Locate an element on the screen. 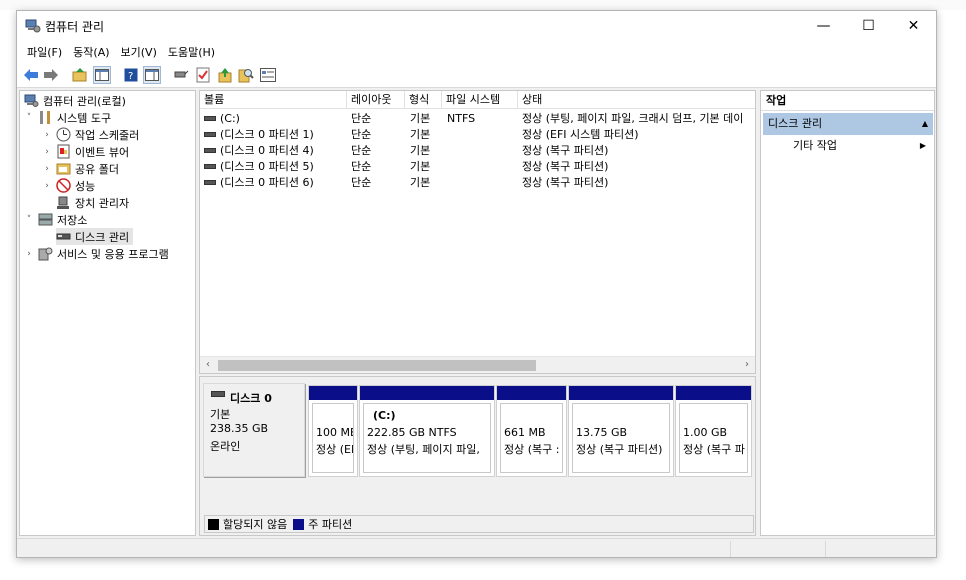 The width and height of the screenshot is (966, 580). column-header-status: 상태 is located at coordinates (636, 100).